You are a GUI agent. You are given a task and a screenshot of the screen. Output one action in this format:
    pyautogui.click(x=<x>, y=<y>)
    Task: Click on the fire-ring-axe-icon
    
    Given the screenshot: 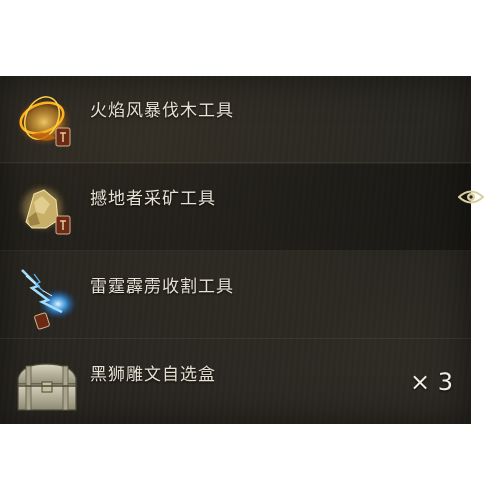 What is the action you would take?
    pyautogui.click(x=44, y=121)
    